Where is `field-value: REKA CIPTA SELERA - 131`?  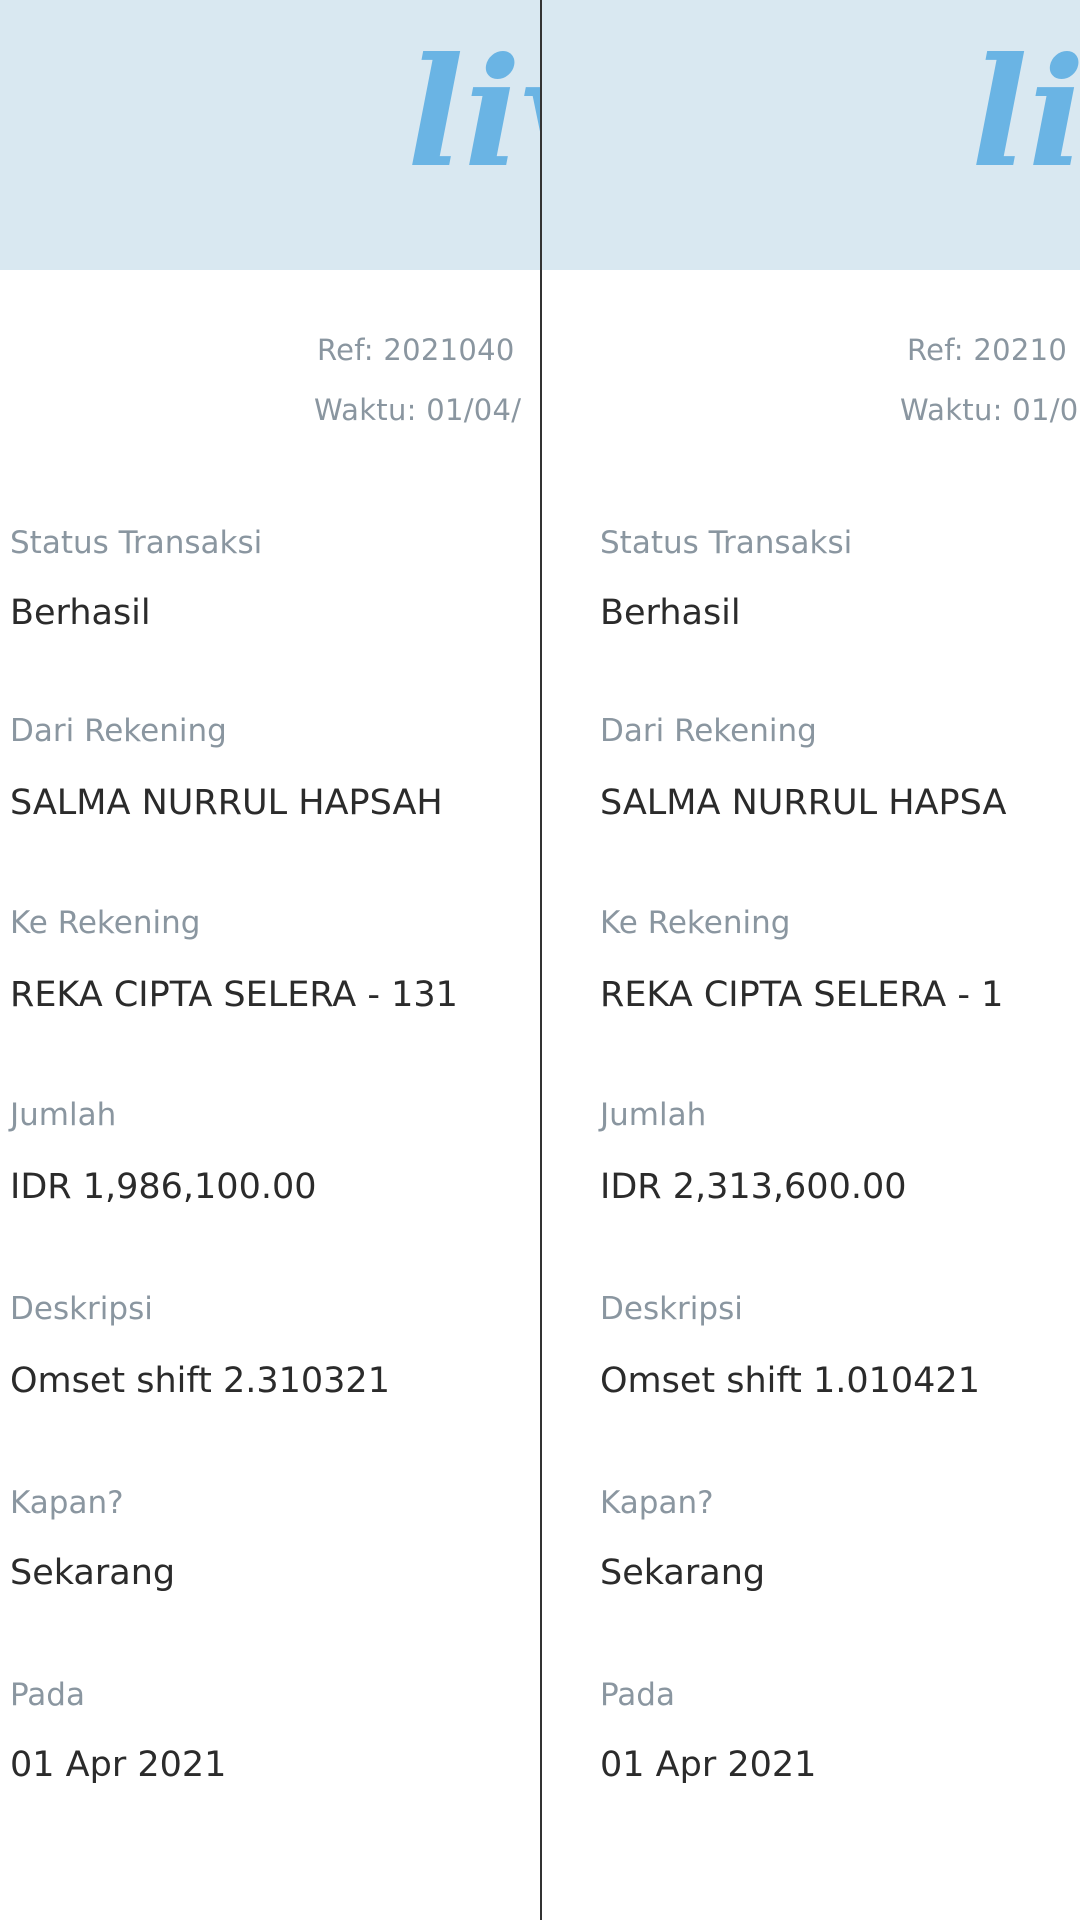
field-value: REKA CIPTA SELERA - 131 is located at coordinates (234, 995).